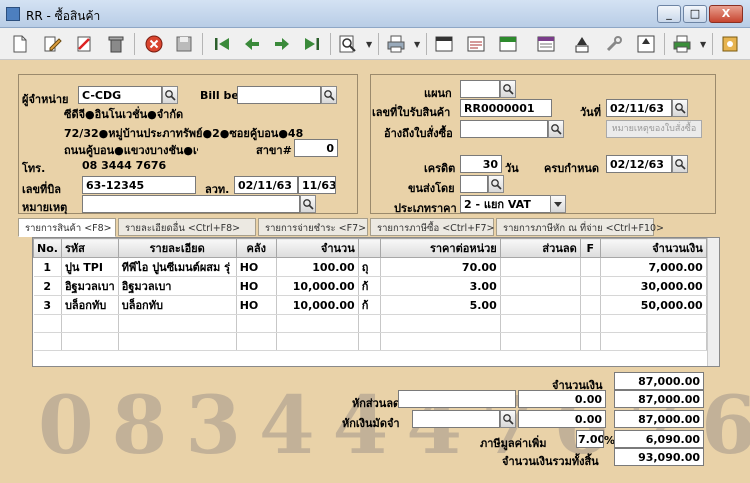  What do you see at coordinates (316, 148) in the screenshot?
I see `branch-field: 0` at bounding box center [316, 148].